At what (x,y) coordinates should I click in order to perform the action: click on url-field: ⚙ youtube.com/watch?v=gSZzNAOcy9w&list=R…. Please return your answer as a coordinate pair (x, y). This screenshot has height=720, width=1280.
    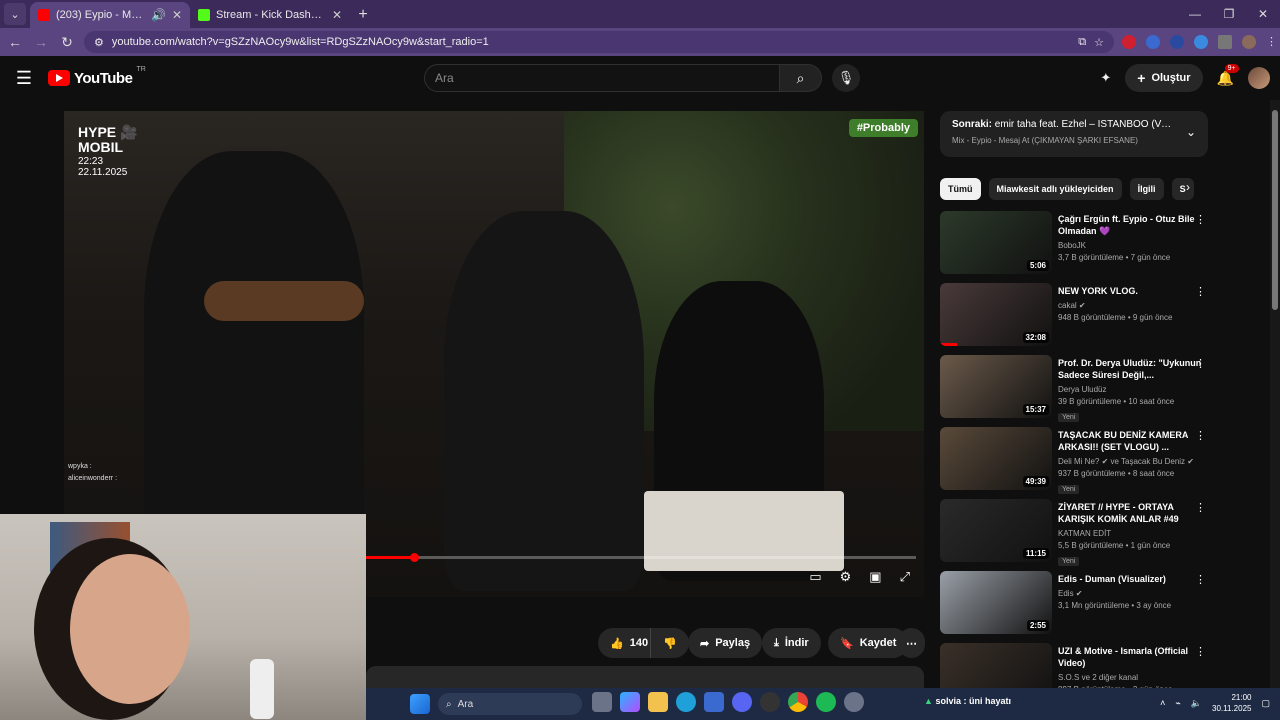
    Looking at the image, I should click on (599, 42).